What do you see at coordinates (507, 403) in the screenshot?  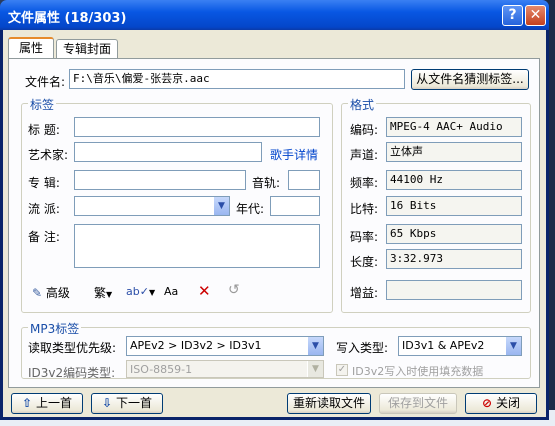 I see `close-label: 关闭` at bounding box center [507, 403].